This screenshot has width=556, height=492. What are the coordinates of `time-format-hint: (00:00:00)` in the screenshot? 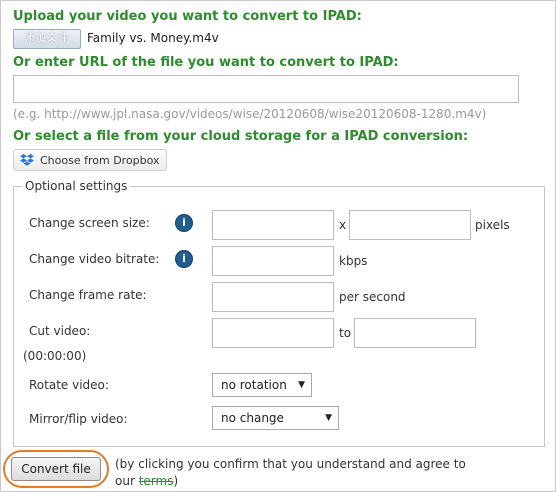 It's located at (55, 356).